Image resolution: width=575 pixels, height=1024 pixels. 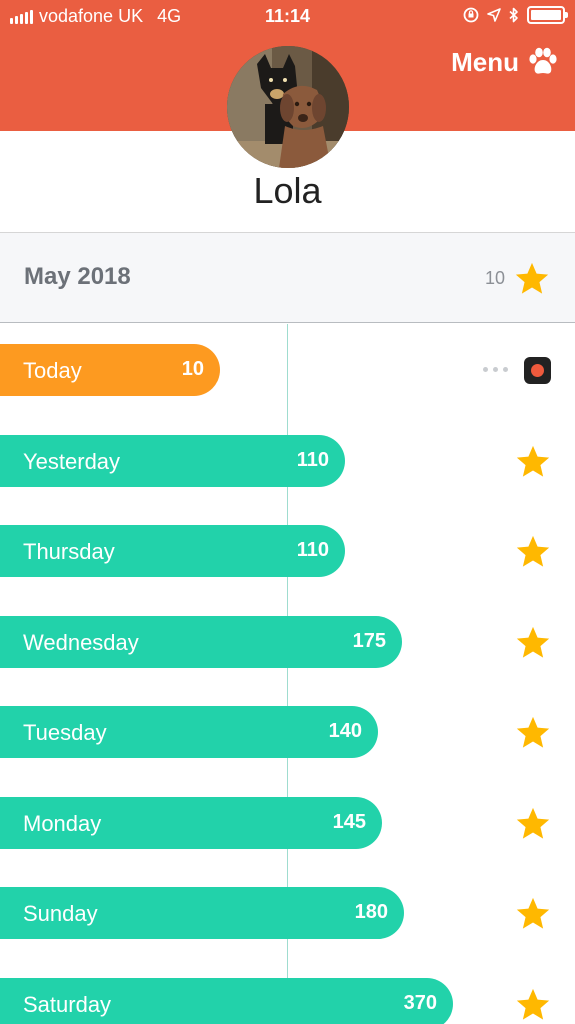 I want to click on day-row: Saturday 370, so click(x=287, y=1001).